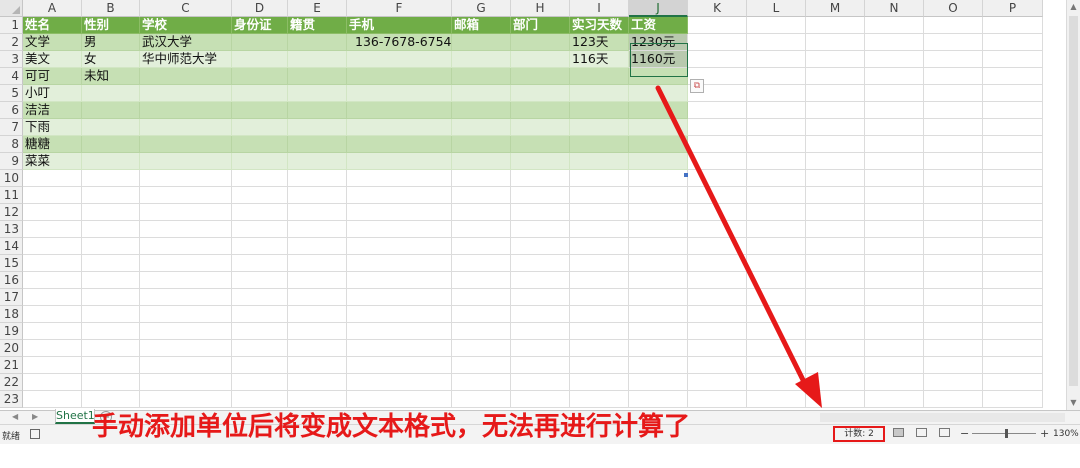 This screenshot has width=1080, height=468. Describe the element at coordinates (52, 76) in the screenshot. I see `table-cell: 可可` at that location.